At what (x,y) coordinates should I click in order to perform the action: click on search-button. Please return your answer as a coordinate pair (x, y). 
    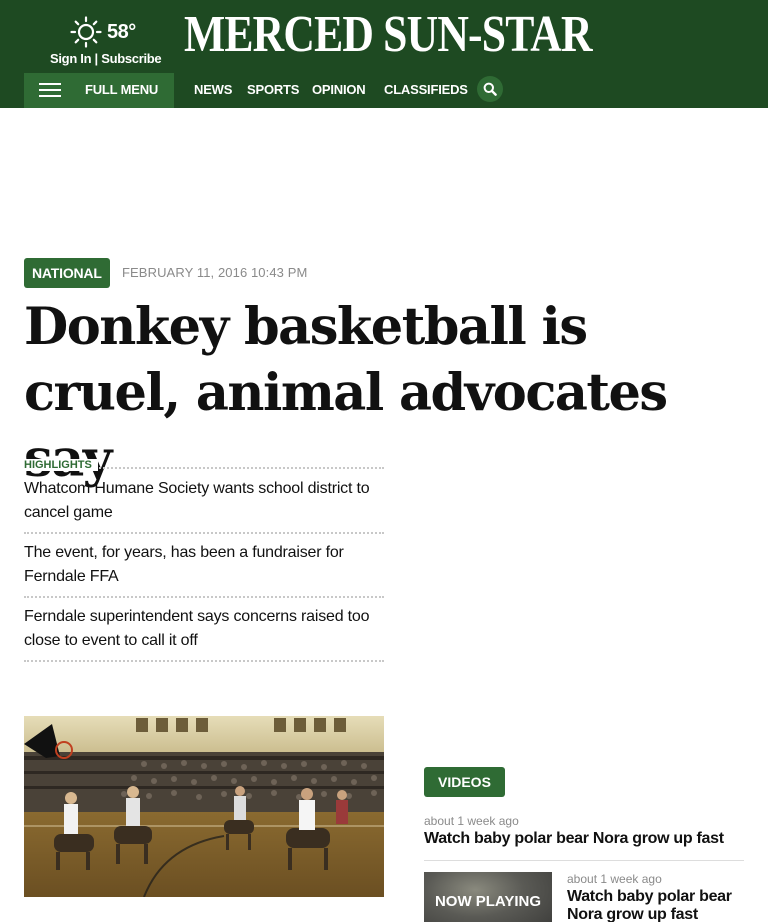
    Looking at the image, I should click on (490, 89).